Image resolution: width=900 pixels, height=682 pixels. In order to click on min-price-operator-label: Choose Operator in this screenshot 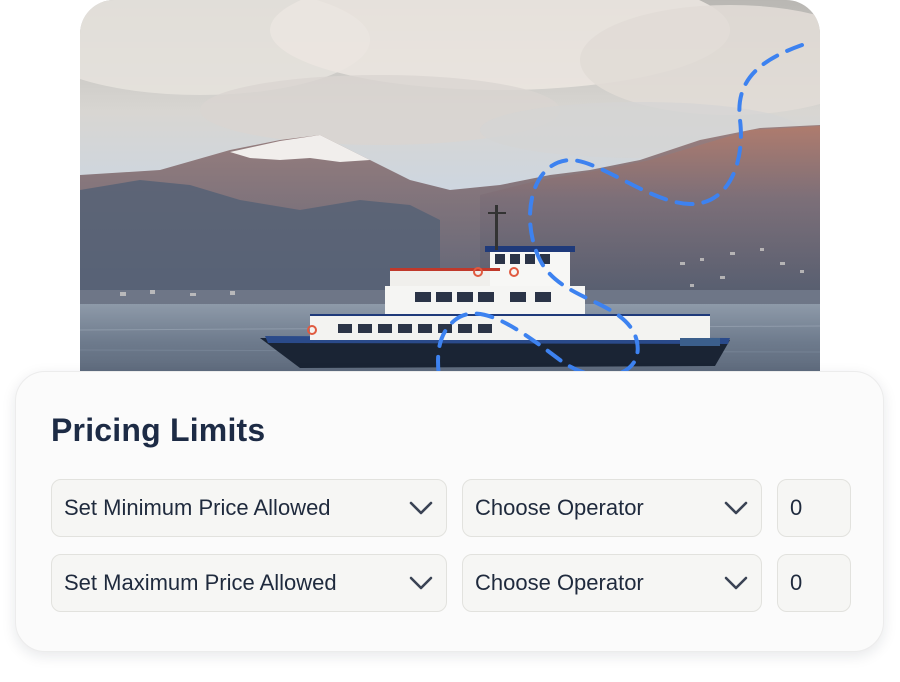, I will do `click(559, 507)`.